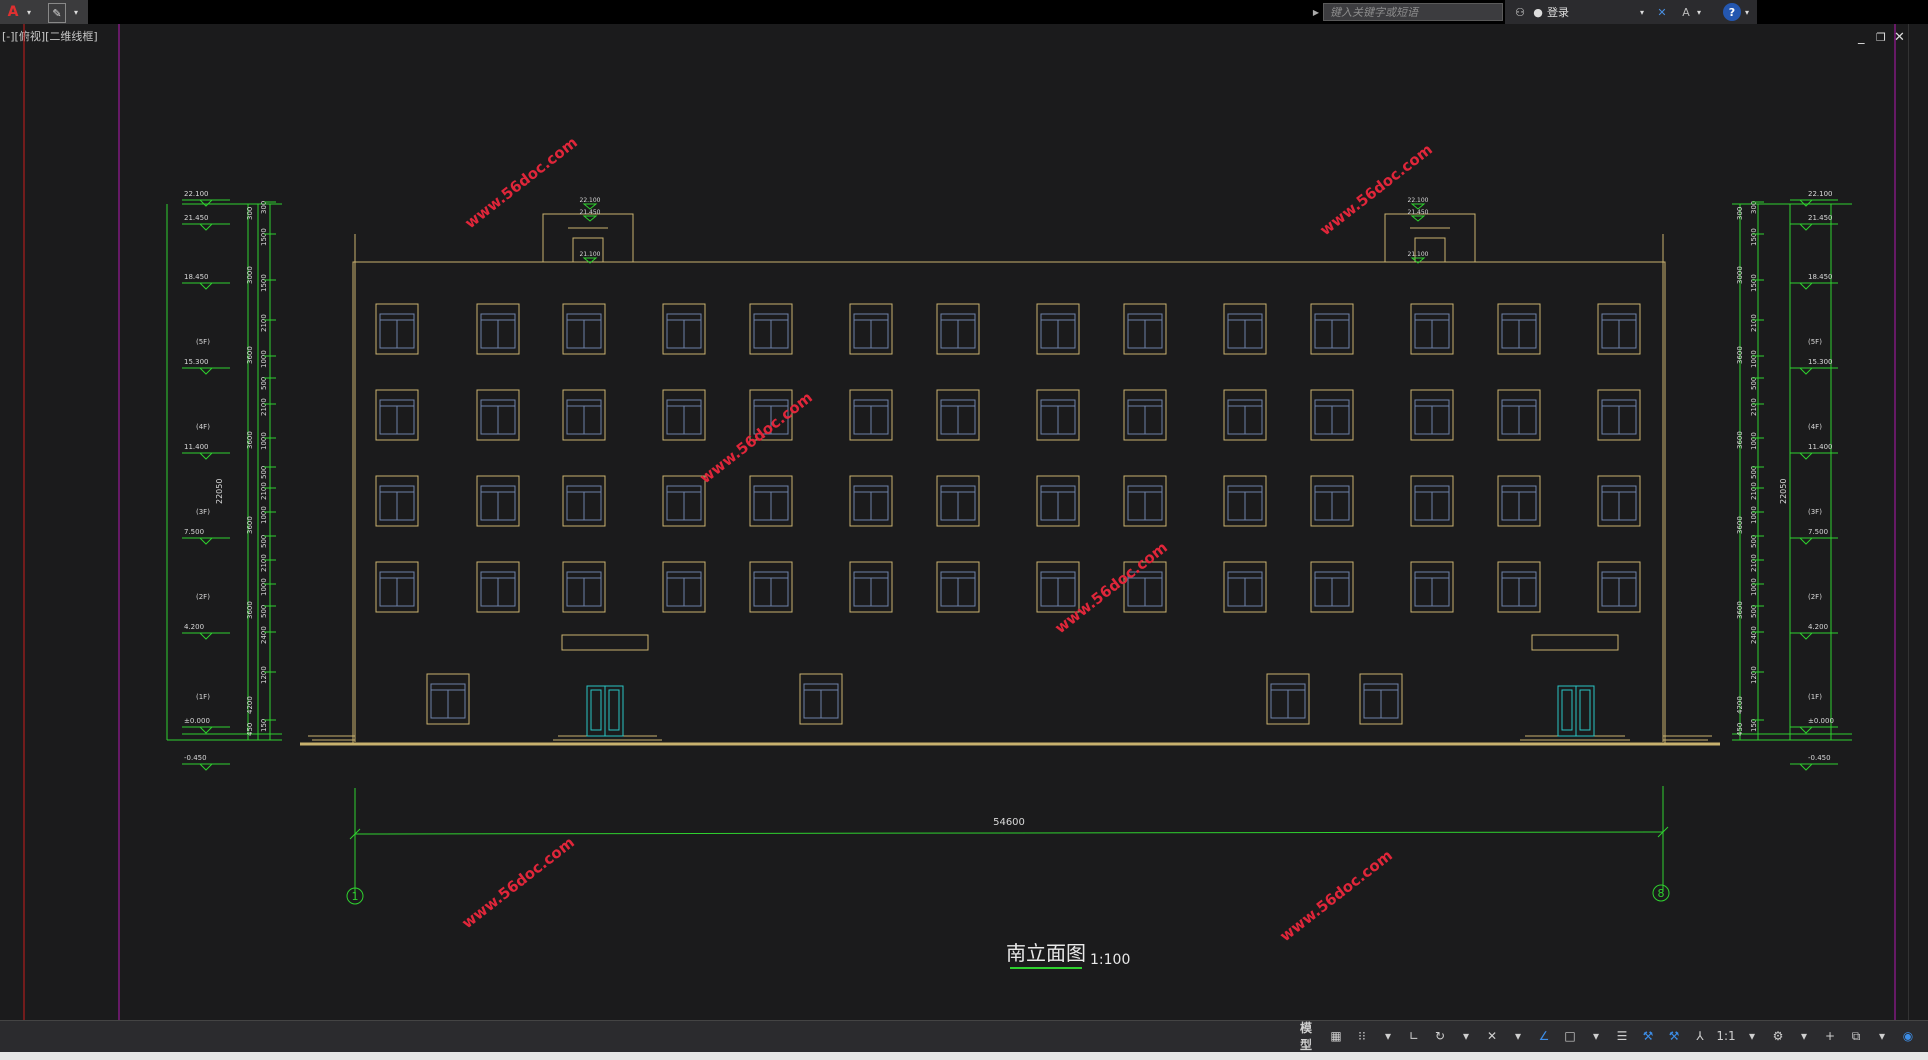 The height and width of the screenshot is (1060, 1928). I want to click on workspace-icon: ✎, so click(57, 13).